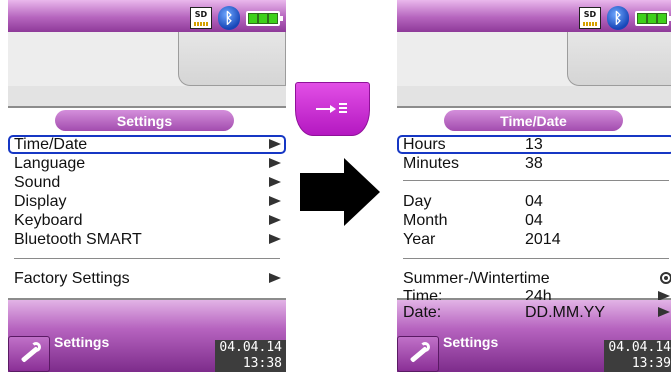 The height and width of the screenshot is (372, 671). What do you see at coordinates (48, 220) in the screenshot?
I see `menu-item-label: Keyboard` at bounding box center [48, 220].